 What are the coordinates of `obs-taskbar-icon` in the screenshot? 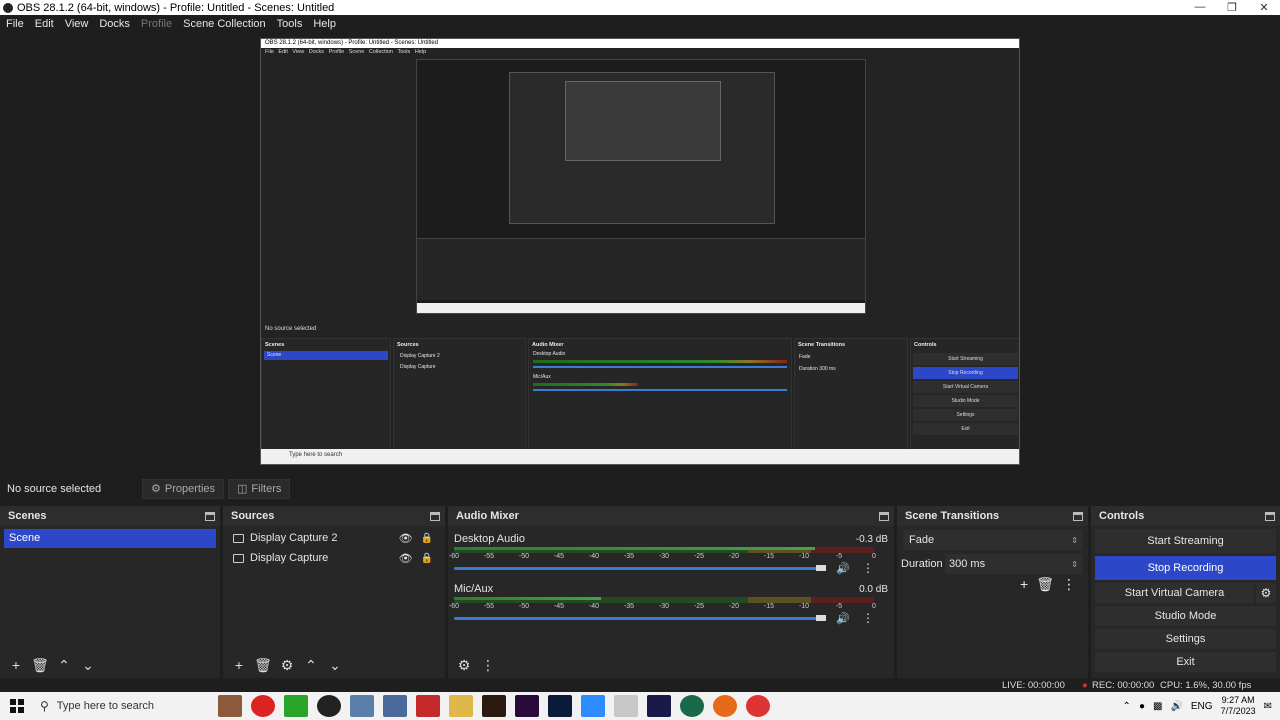 It's located at (329, 706).